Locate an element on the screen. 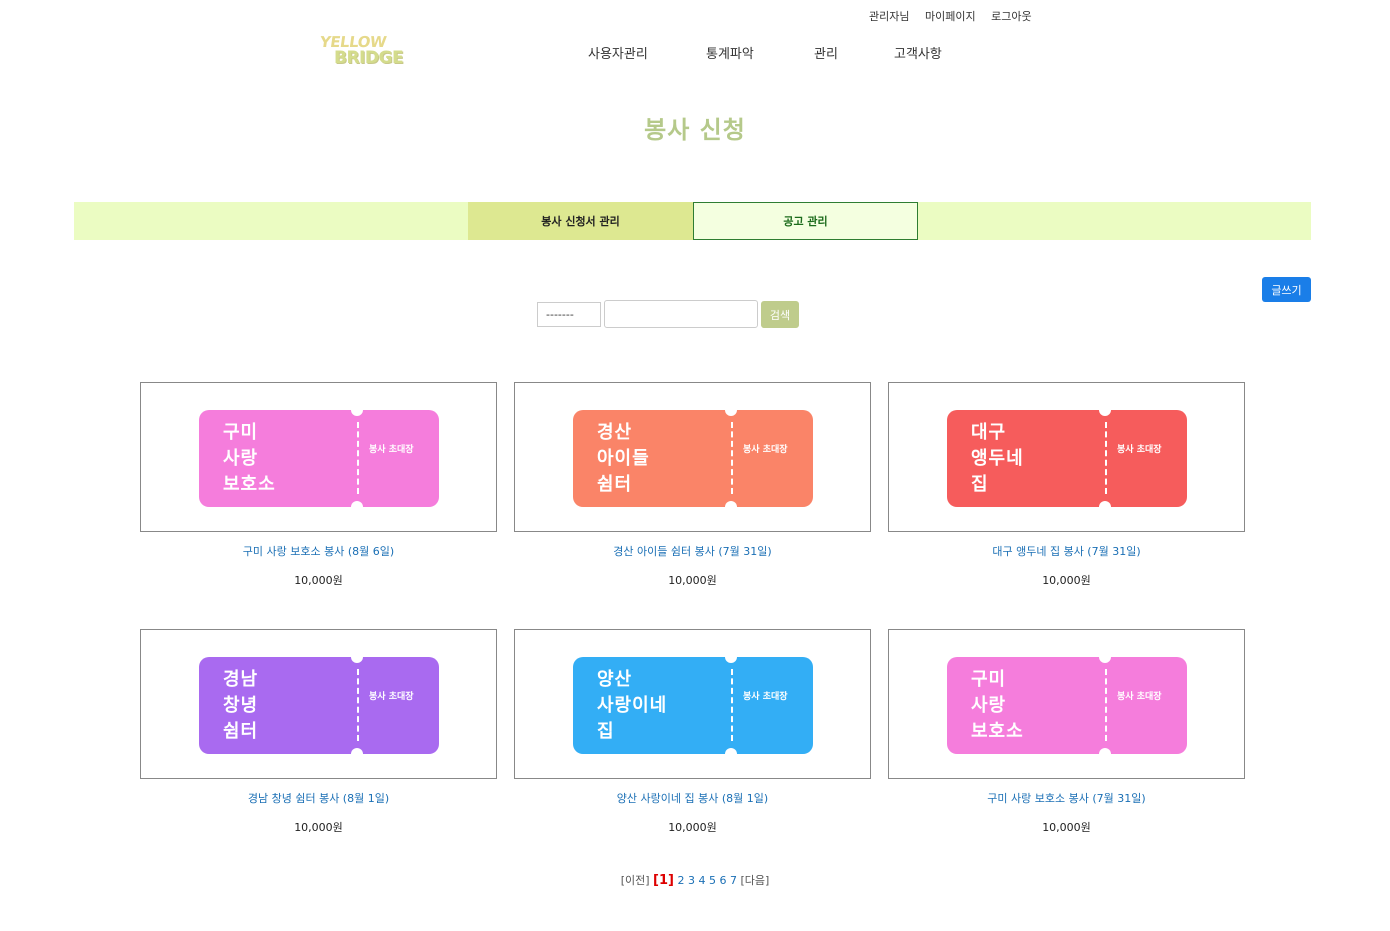 Image resolution: width=1390 pixels, height=931 pixels. pagination-prev: [이전] is located at coordinates (635, 880).